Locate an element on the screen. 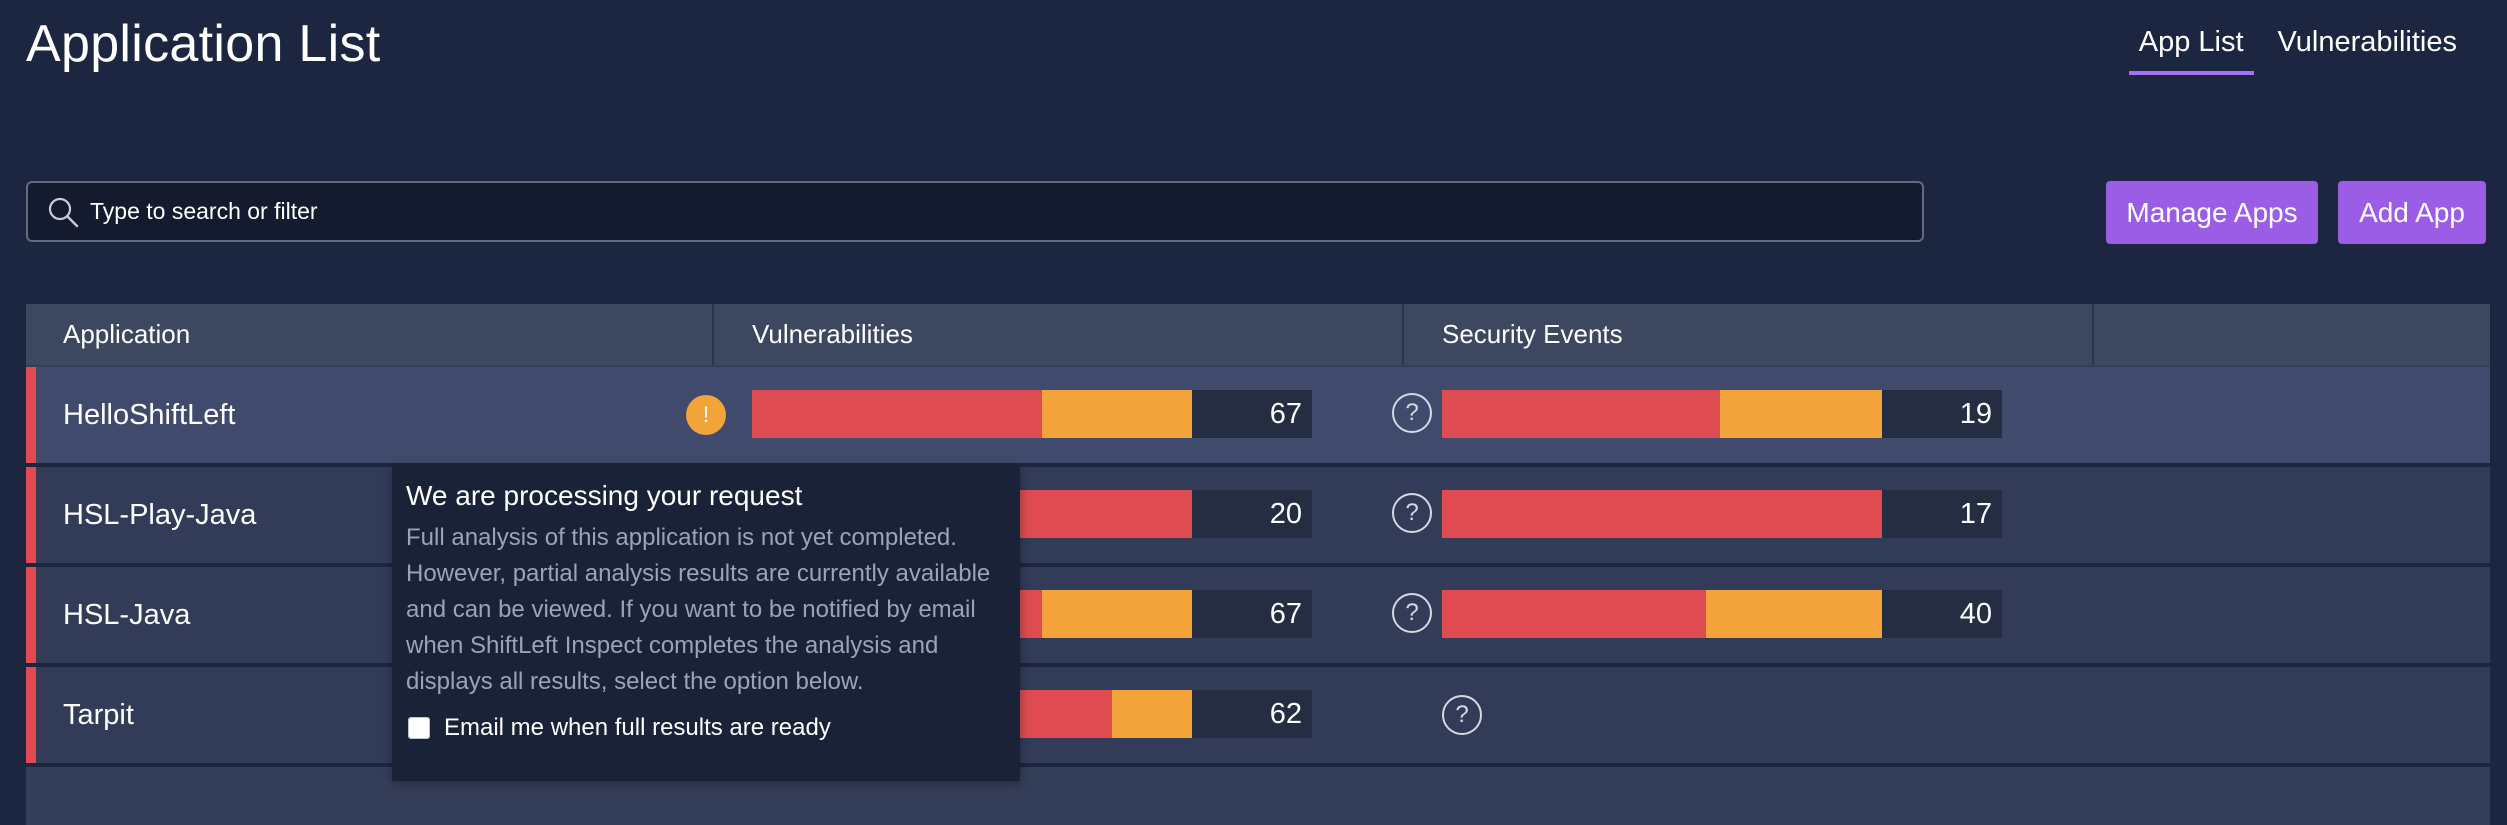 The image size is (2507, 825). column-header-security-events: Security Events is located at coordinates (1532, 334).